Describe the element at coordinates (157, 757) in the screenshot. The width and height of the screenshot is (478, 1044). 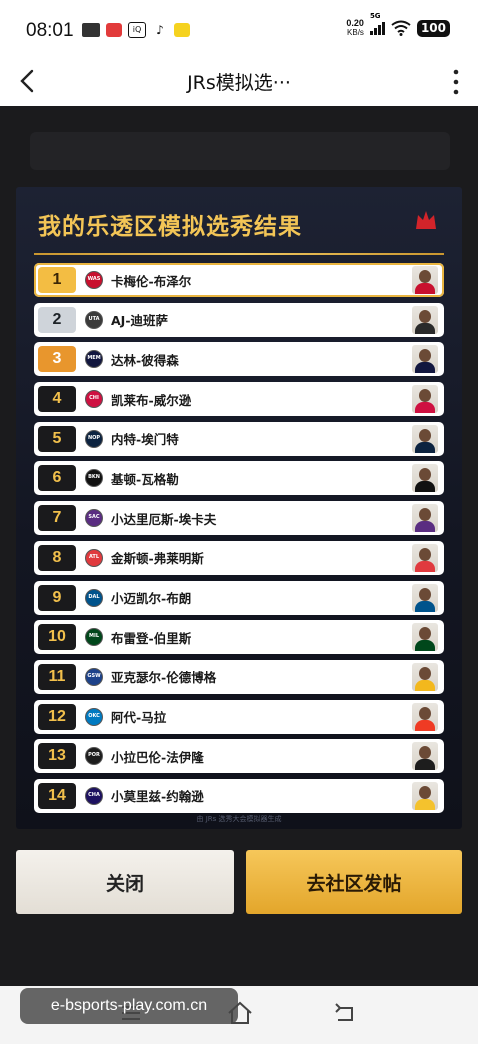
I see `player-name: 小拉巴伦-法伊隆` at that location.